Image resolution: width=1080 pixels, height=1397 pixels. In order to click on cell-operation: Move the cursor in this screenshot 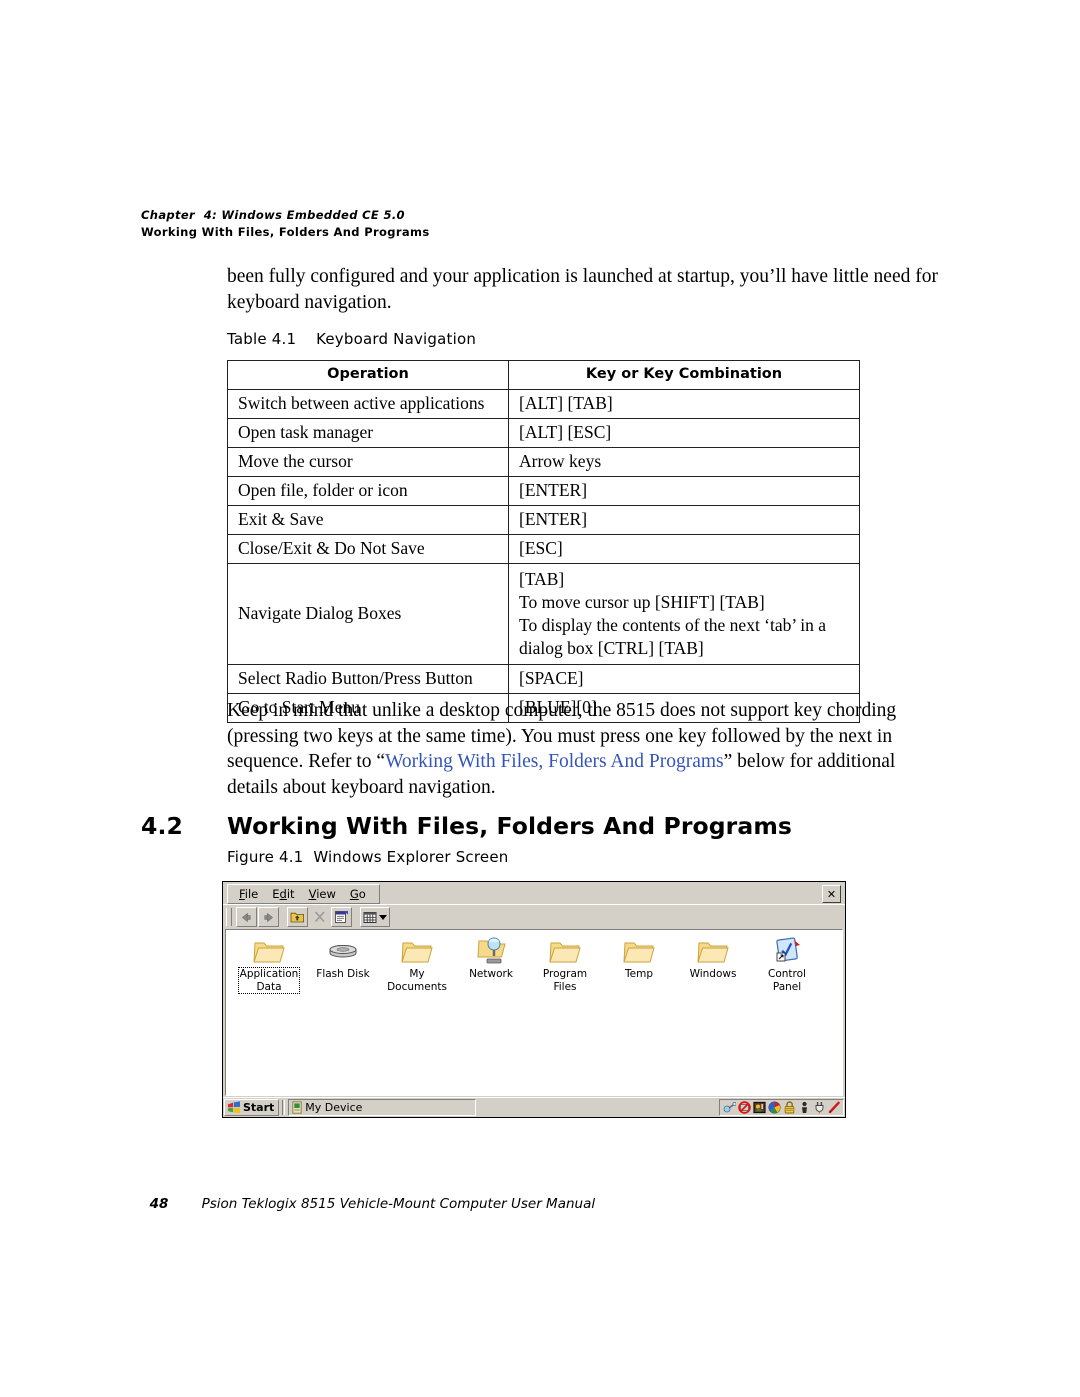, I will do `click(368, 462)`.